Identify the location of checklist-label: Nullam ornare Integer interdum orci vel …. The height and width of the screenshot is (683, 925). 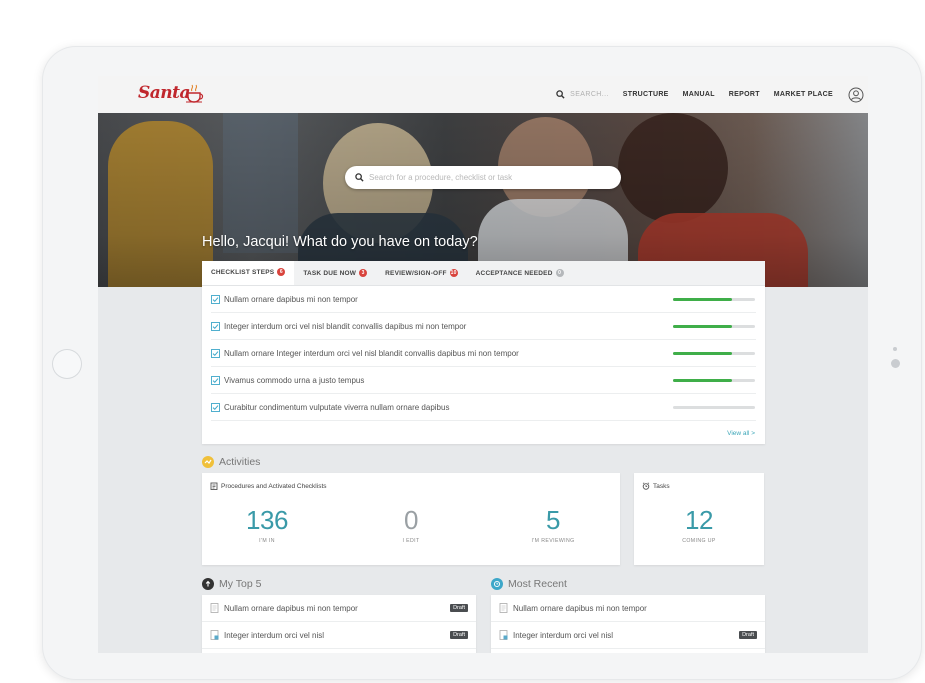
(371, 353).